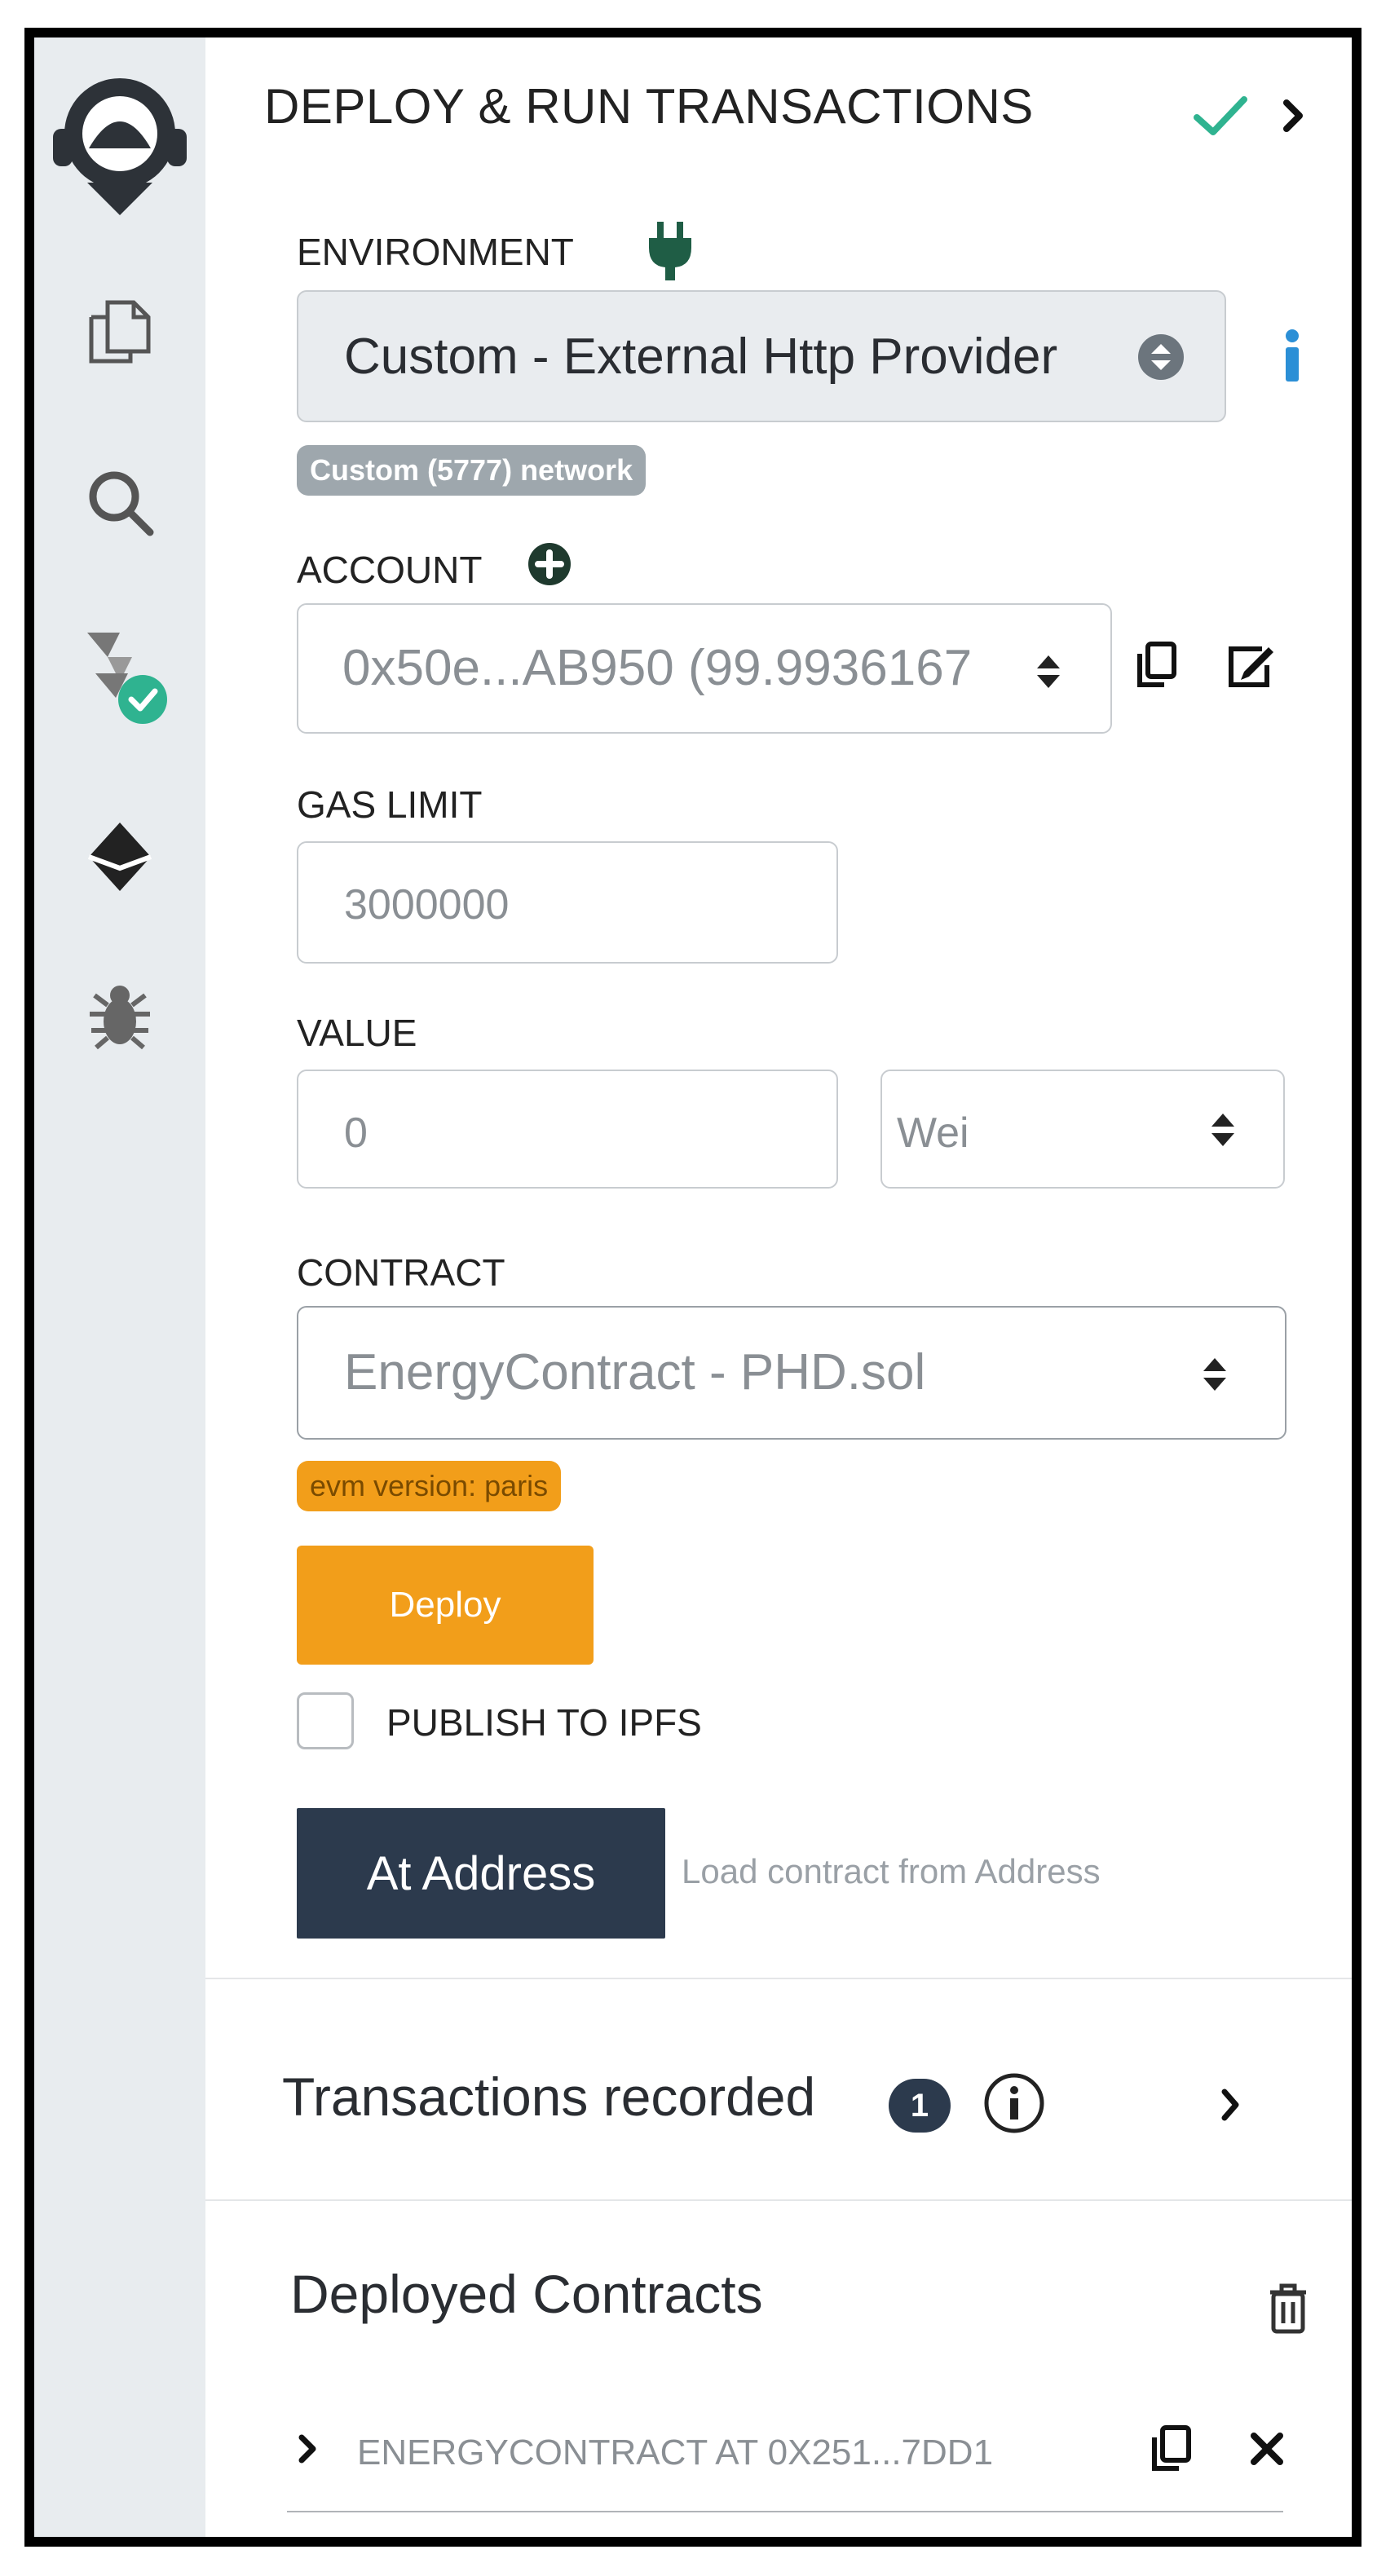 The height and width of the screenshot is (2576, 1399). Describe the element at coordinates (119, 857) in the screenshot. I see `deploy-run-icon` at that location.